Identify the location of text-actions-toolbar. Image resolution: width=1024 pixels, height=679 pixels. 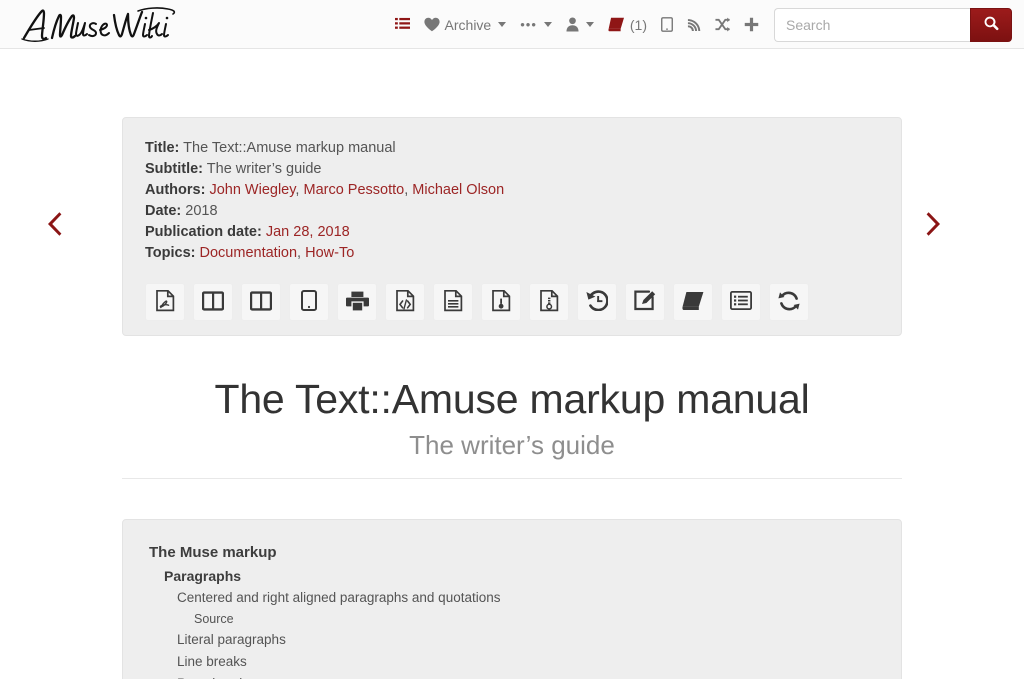
(512, 302).